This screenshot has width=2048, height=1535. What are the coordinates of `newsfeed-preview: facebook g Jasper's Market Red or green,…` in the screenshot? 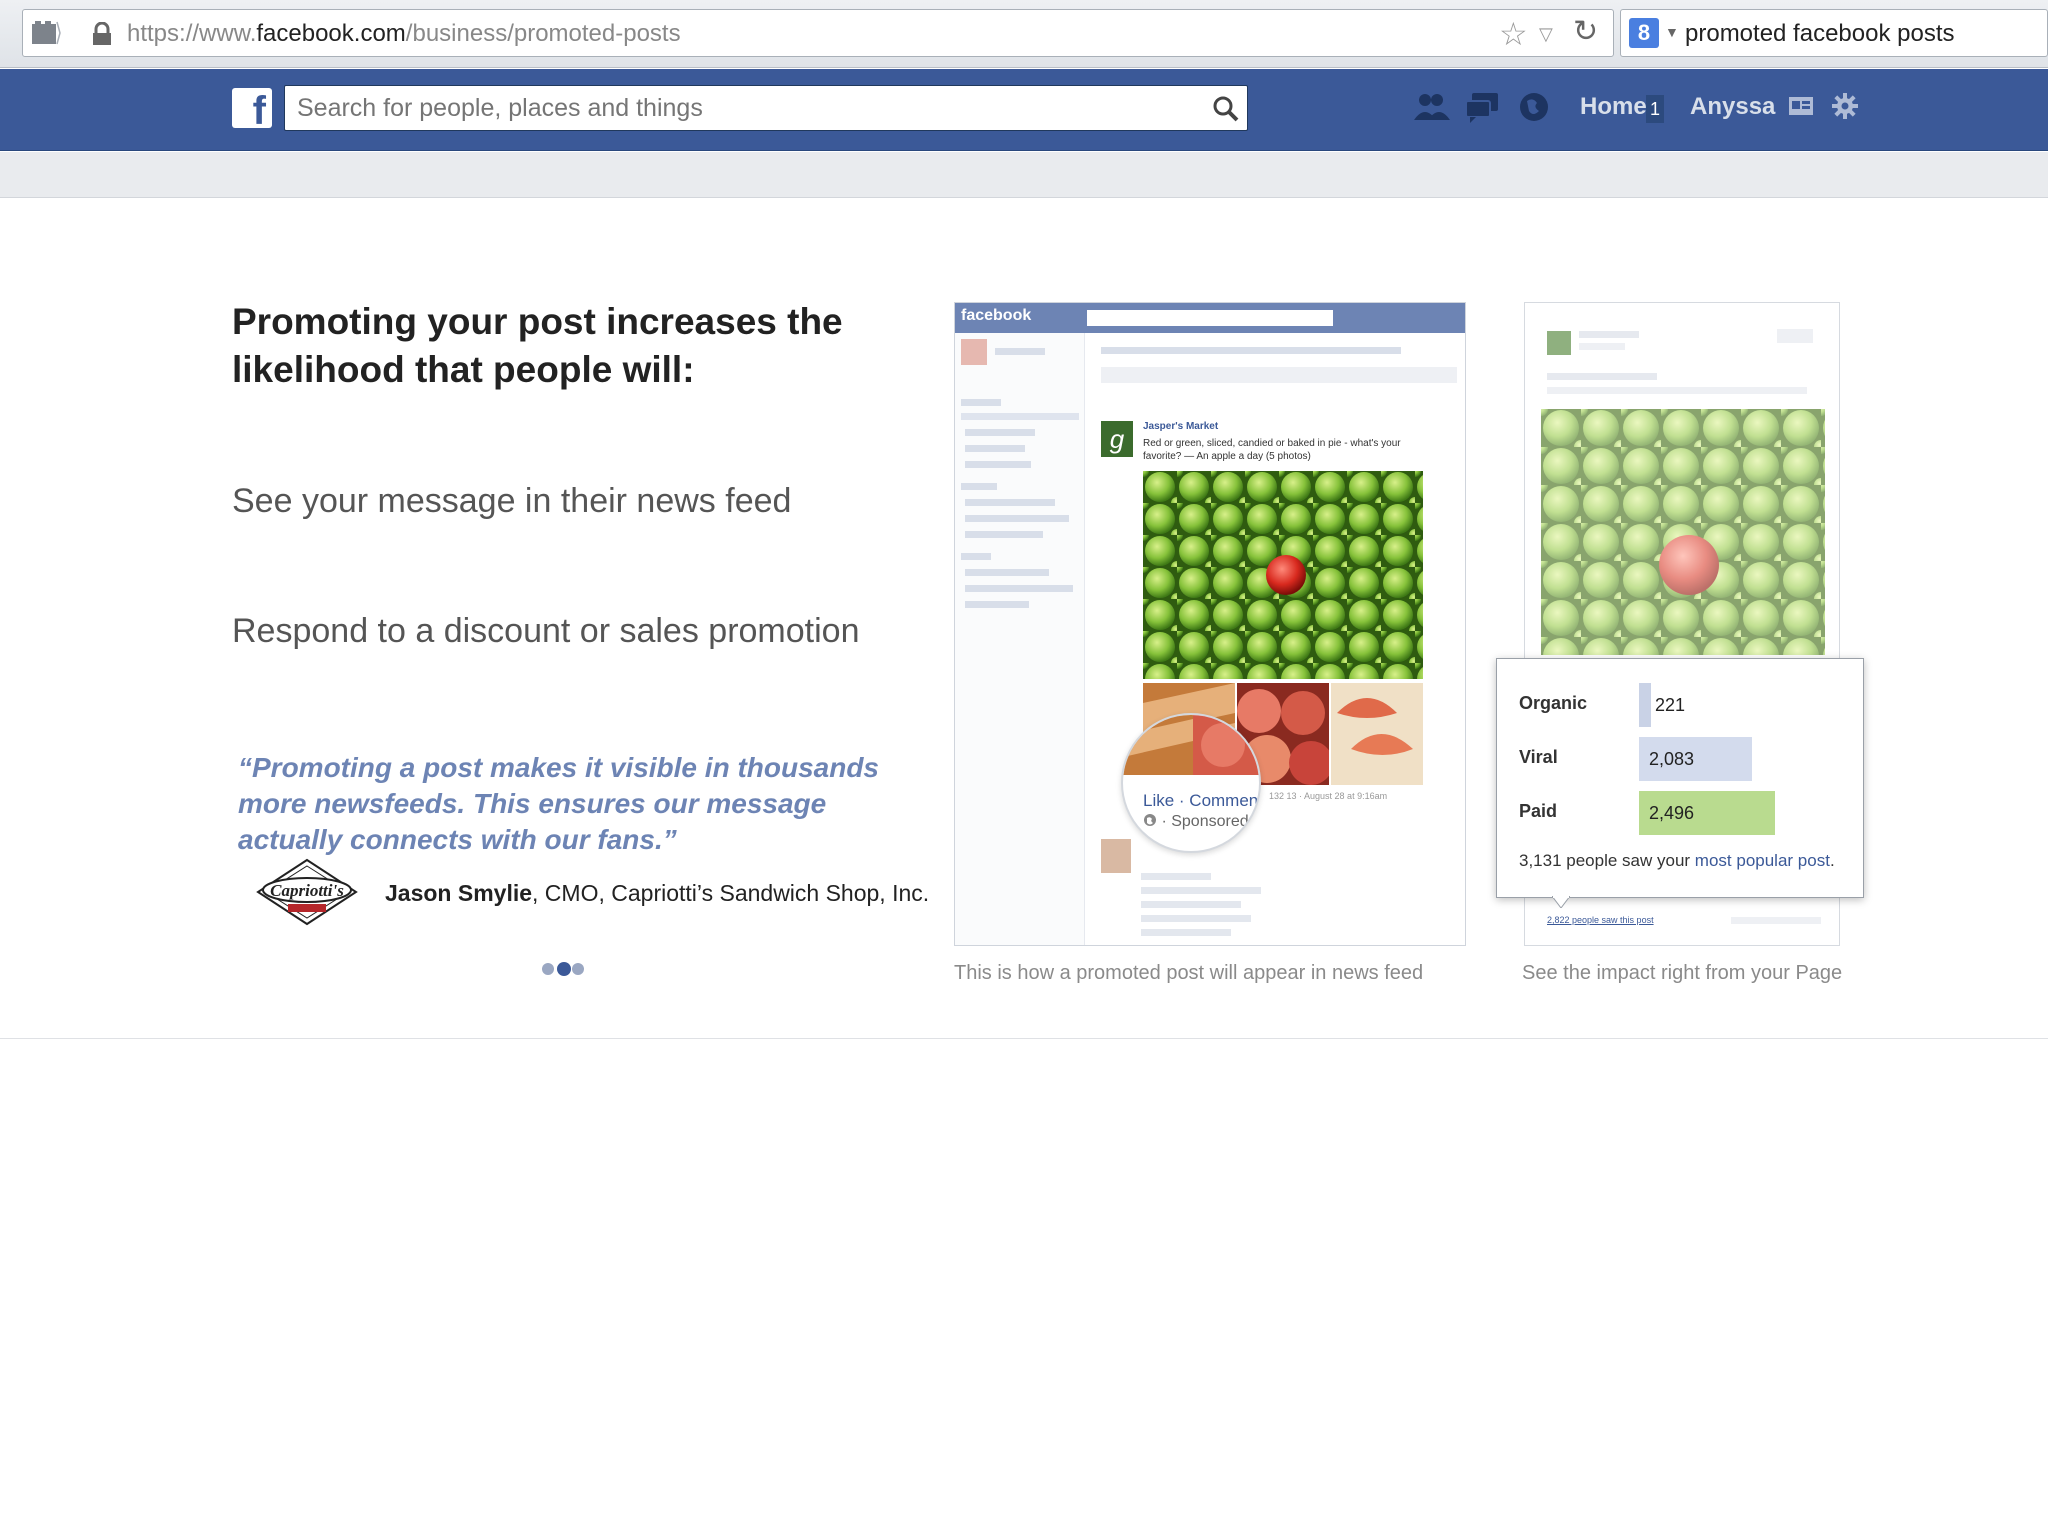 It's located at (1210, 624).